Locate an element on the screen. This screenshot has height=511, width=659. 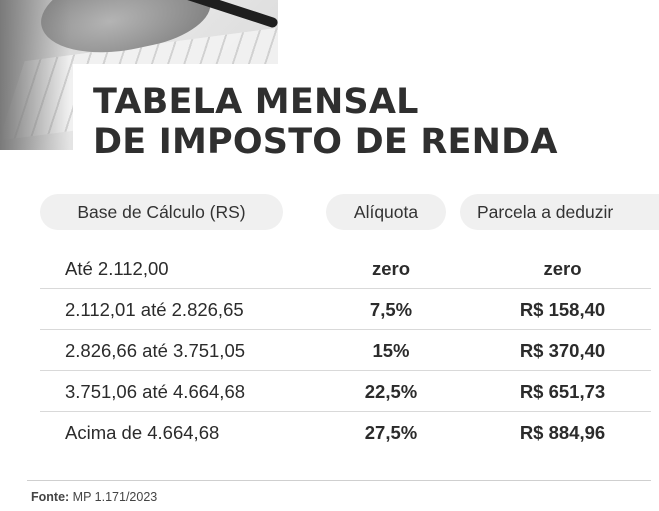
cell-aliquota: 22,5% is located at coordinates (391, 391).